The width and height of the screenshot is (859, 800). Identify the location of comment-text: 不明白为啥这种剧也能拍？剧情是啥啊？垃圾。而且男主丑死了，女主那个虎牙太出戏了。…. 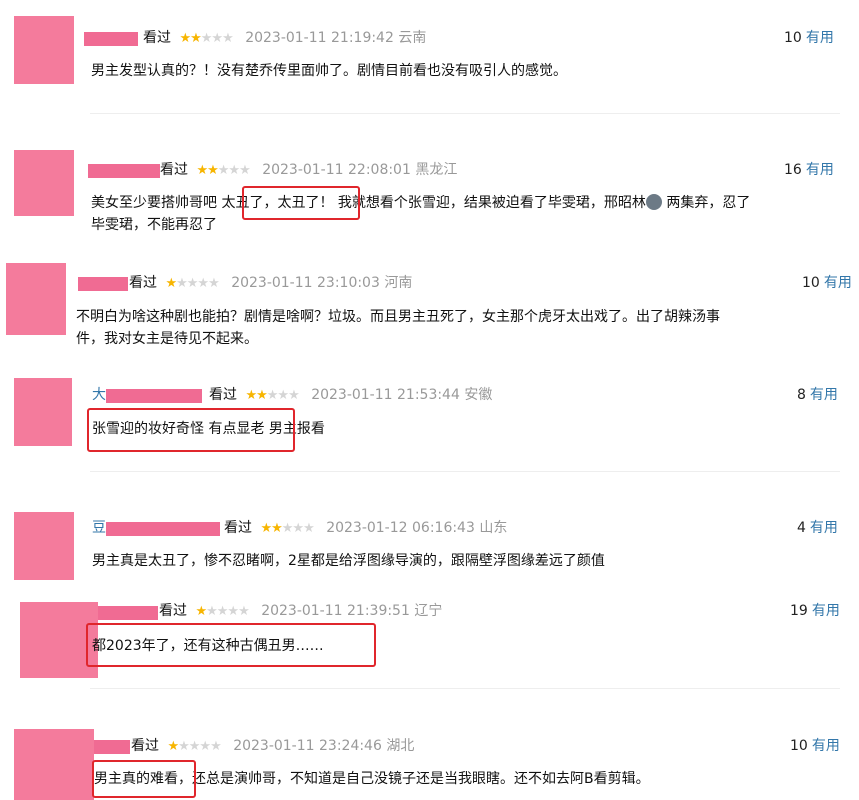
(466, 328).